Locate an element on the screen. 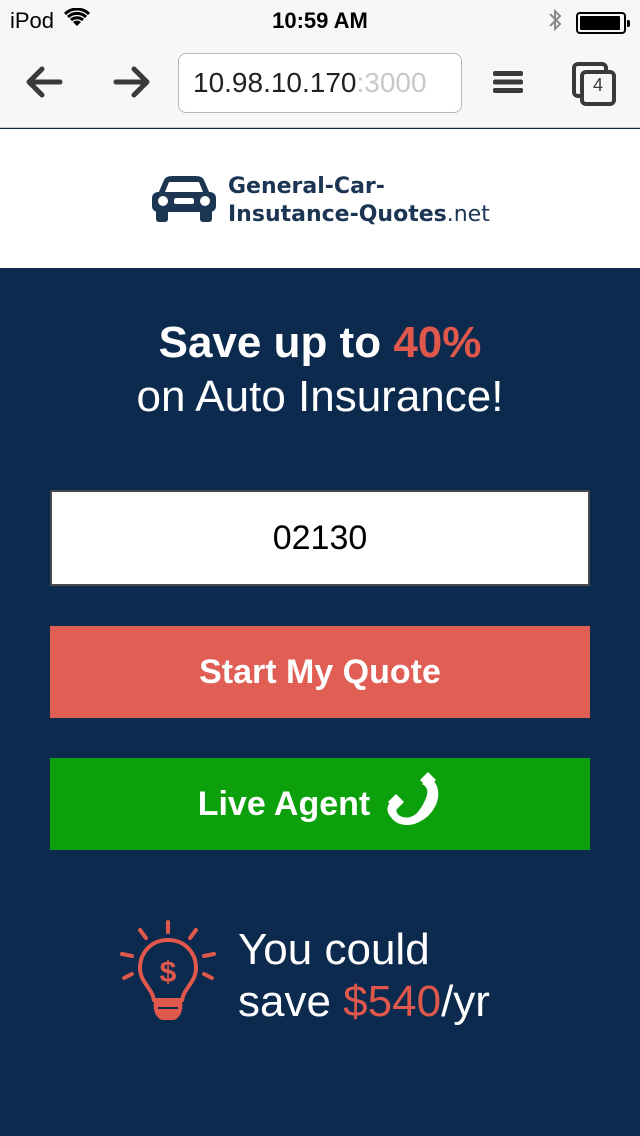  savings-prefix: save is located at coordinates (291, 1001).